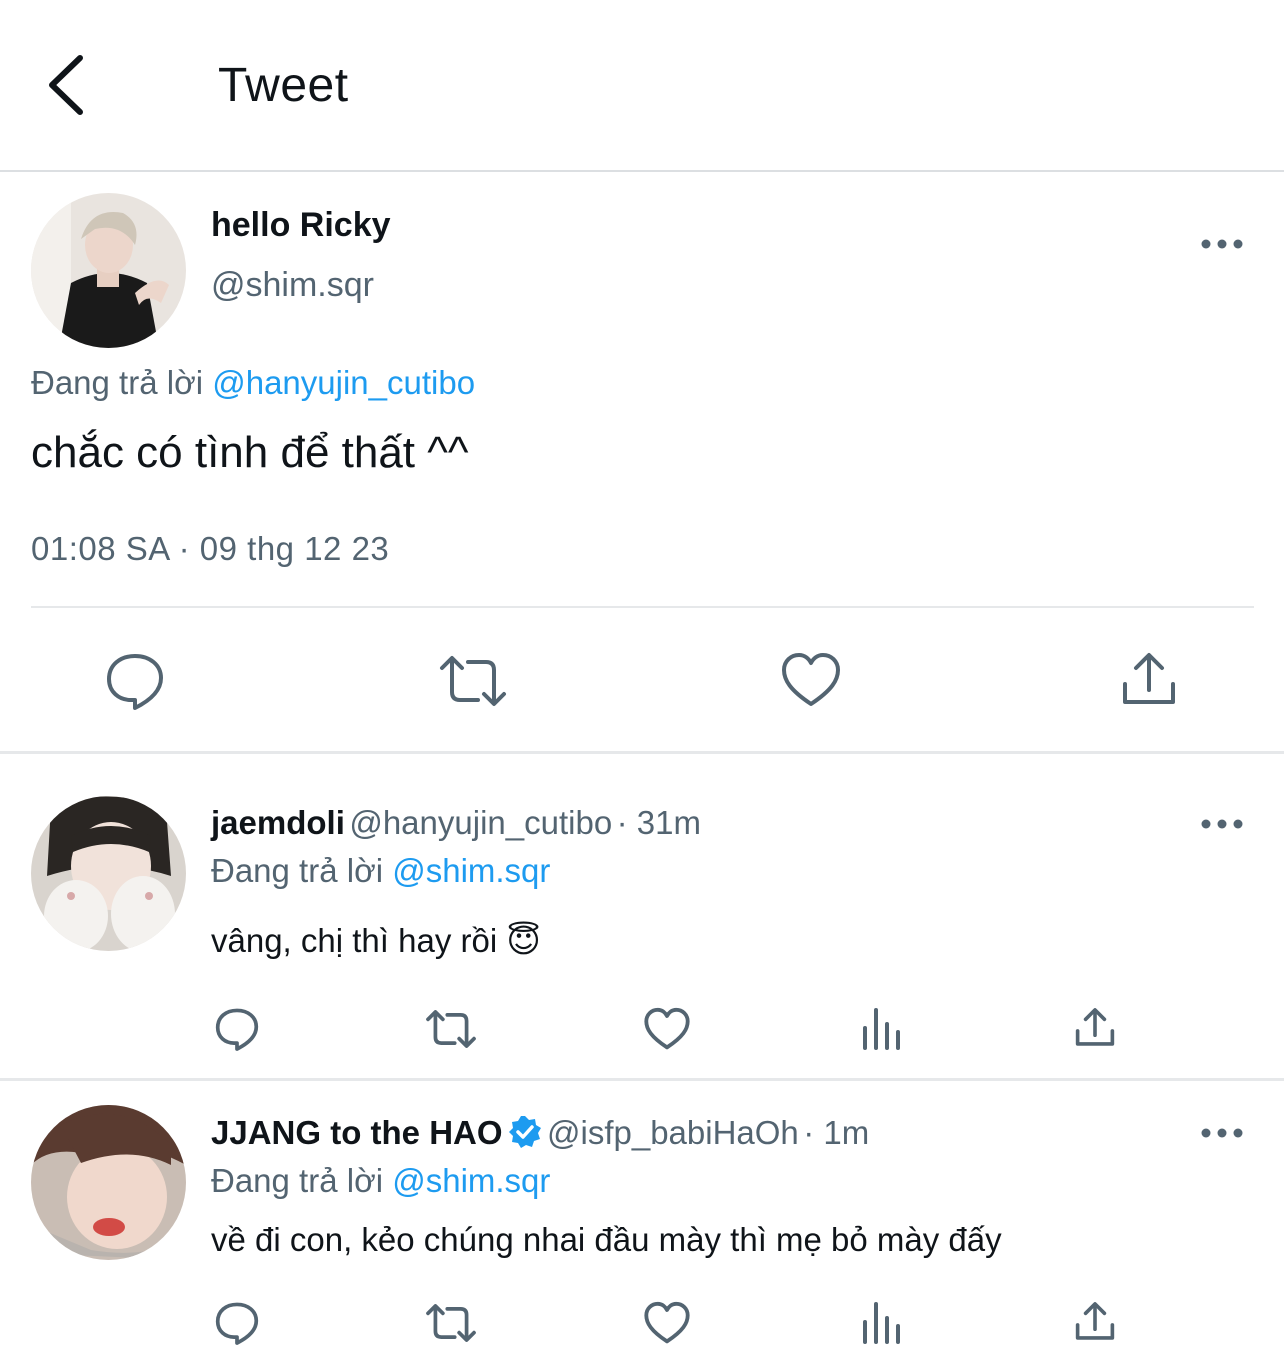 This screenshot has width=1284, height=1359. What do you see at coordinates (480, 822) in the screenshot?
I see `author-handle: @hanyujin_cutibo` at bounding box center [480, 822].